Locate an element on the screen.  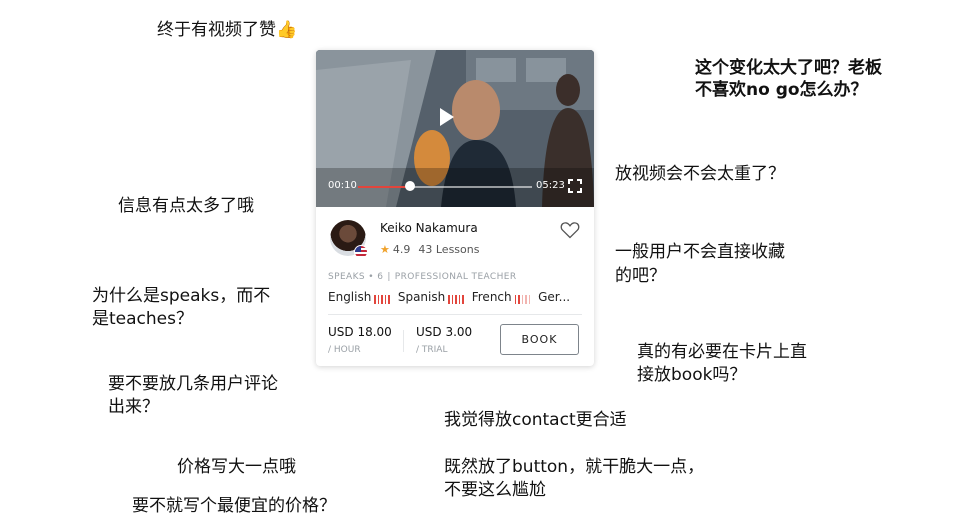
note-video-praise: 终于有视频了赞👍 is located at coordinates (227, 30).